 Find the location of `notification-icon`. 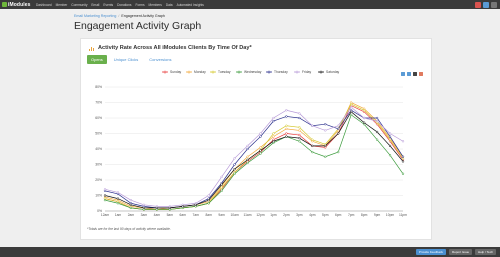

notification-icon is located at coordinates (478, 4).